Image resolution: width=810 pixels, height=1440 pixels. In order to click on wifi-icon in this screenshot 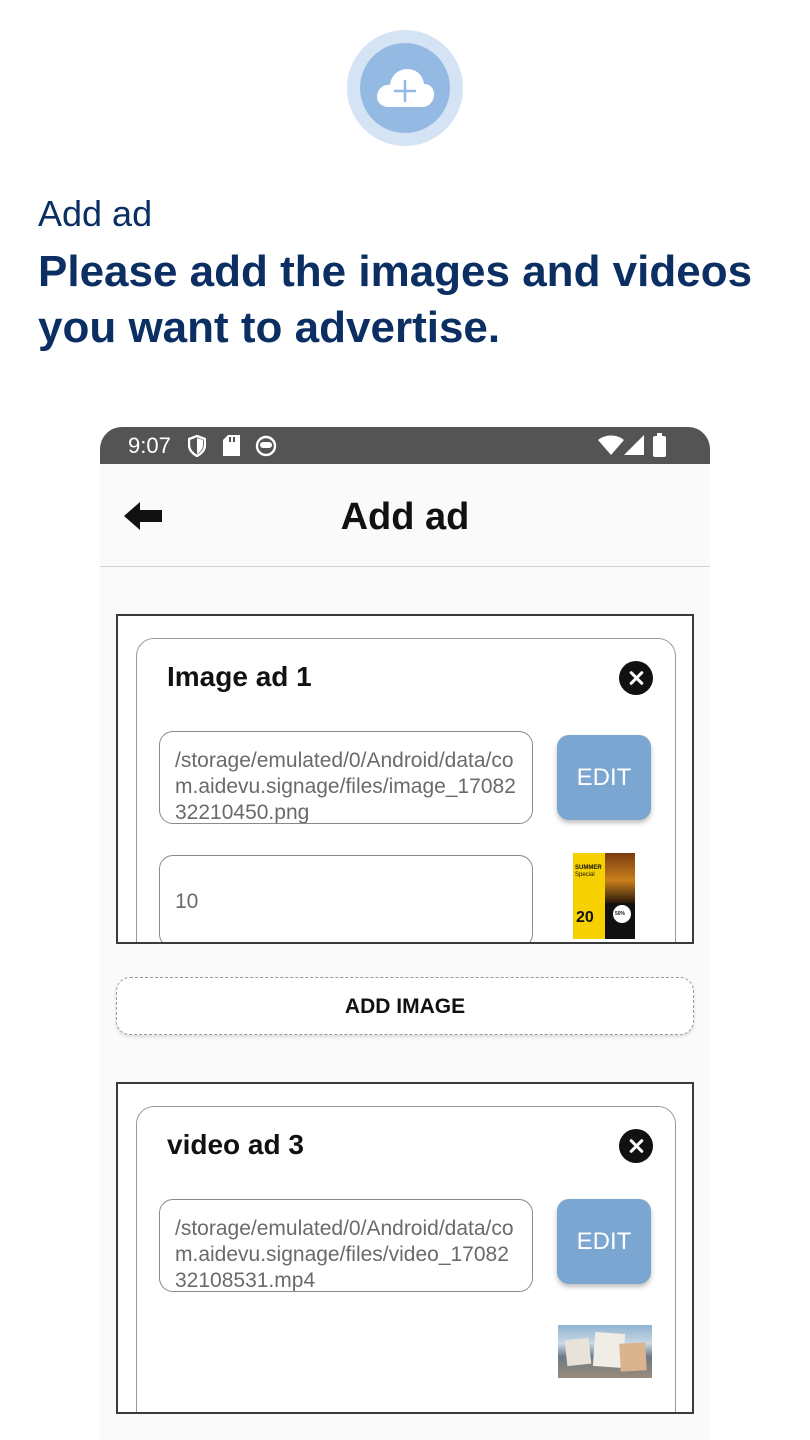, I will do `click(611, 445)`.